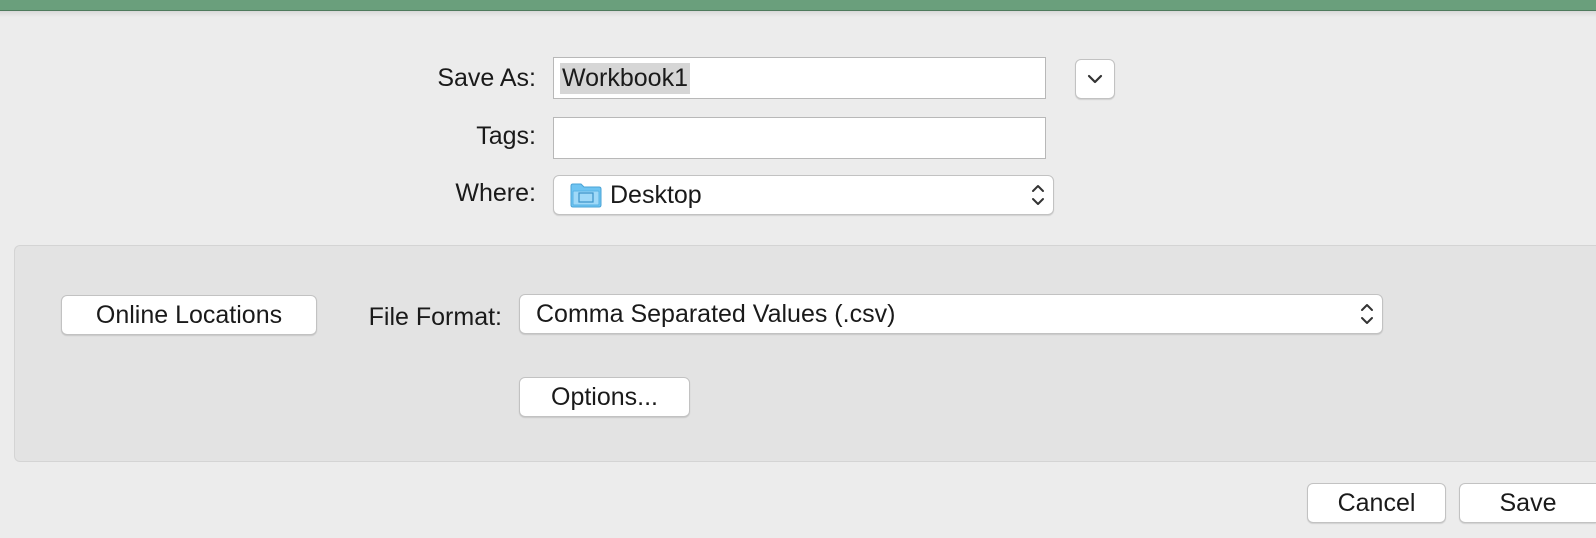 The height and width of the screenshot is (538, 1596). Describe the element at coordinates (189, 315) in the screenshot. I see `online-locations-button: Online Locations` at that location.